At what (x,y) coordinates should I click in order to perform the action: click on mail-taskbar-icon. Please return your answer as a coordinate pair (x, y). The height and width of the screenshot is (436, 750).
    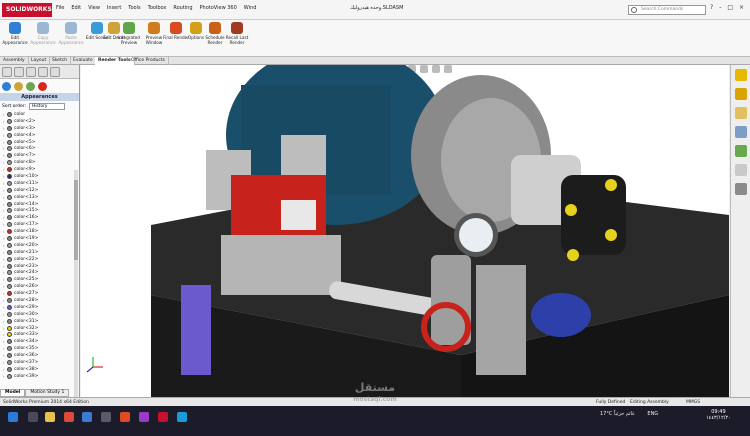
    Looking at the image, I should click on (87, 417).